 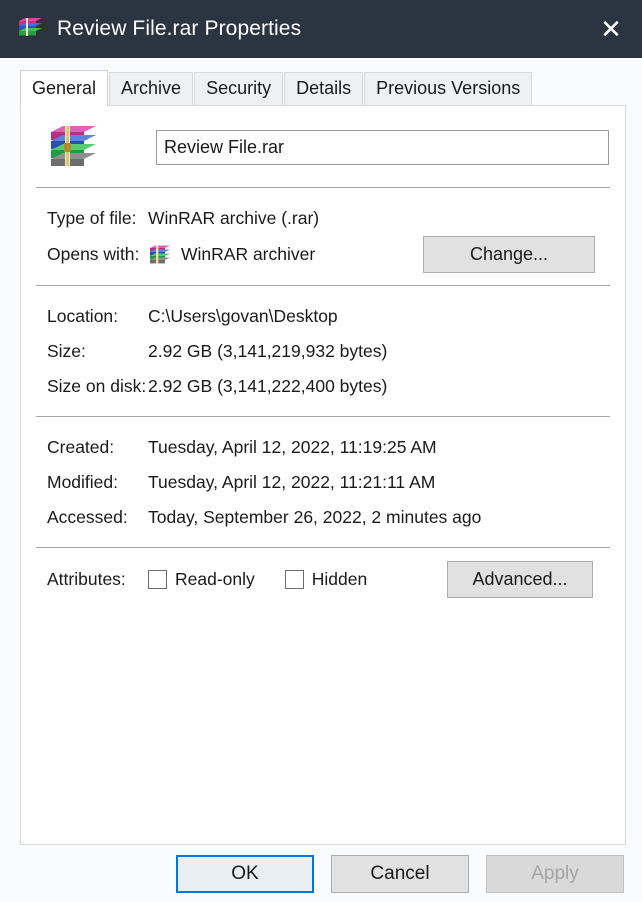 I want to click on hidden-checkbox: Hidden, so click(x=326, y=579).